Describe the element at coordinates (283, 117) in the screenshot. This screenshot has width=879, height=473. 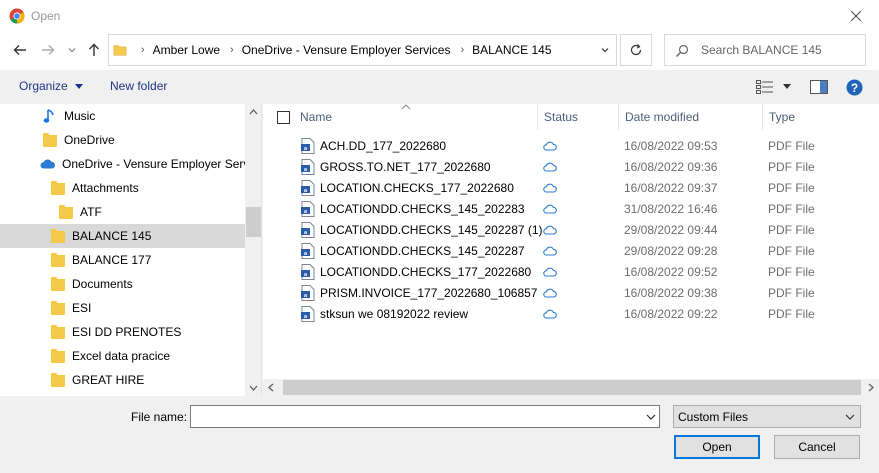
I see `select-all-checkbox` at that location.